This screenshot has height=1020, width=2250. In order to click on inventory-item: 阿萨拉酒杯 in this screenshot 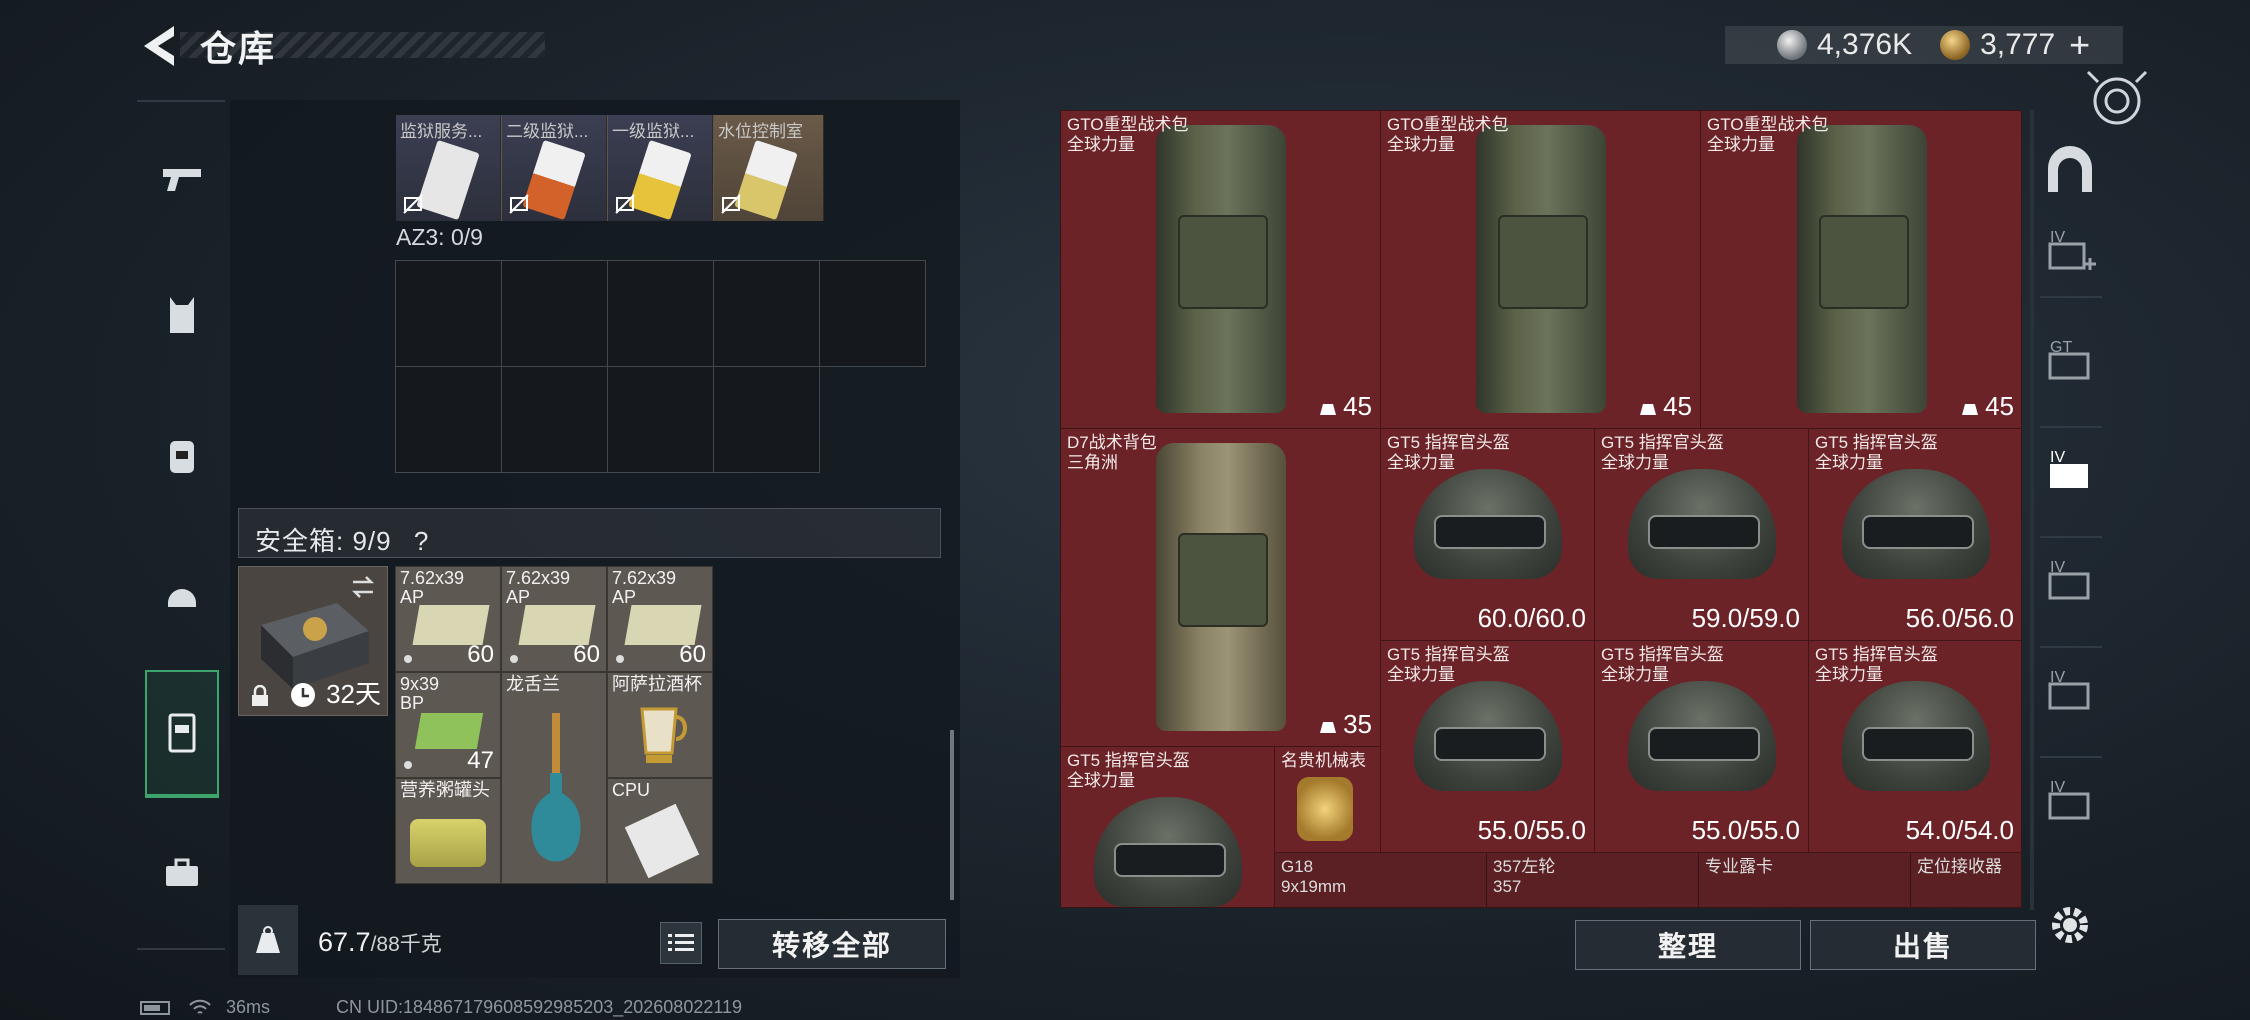, I will do `click(660, 725)`.